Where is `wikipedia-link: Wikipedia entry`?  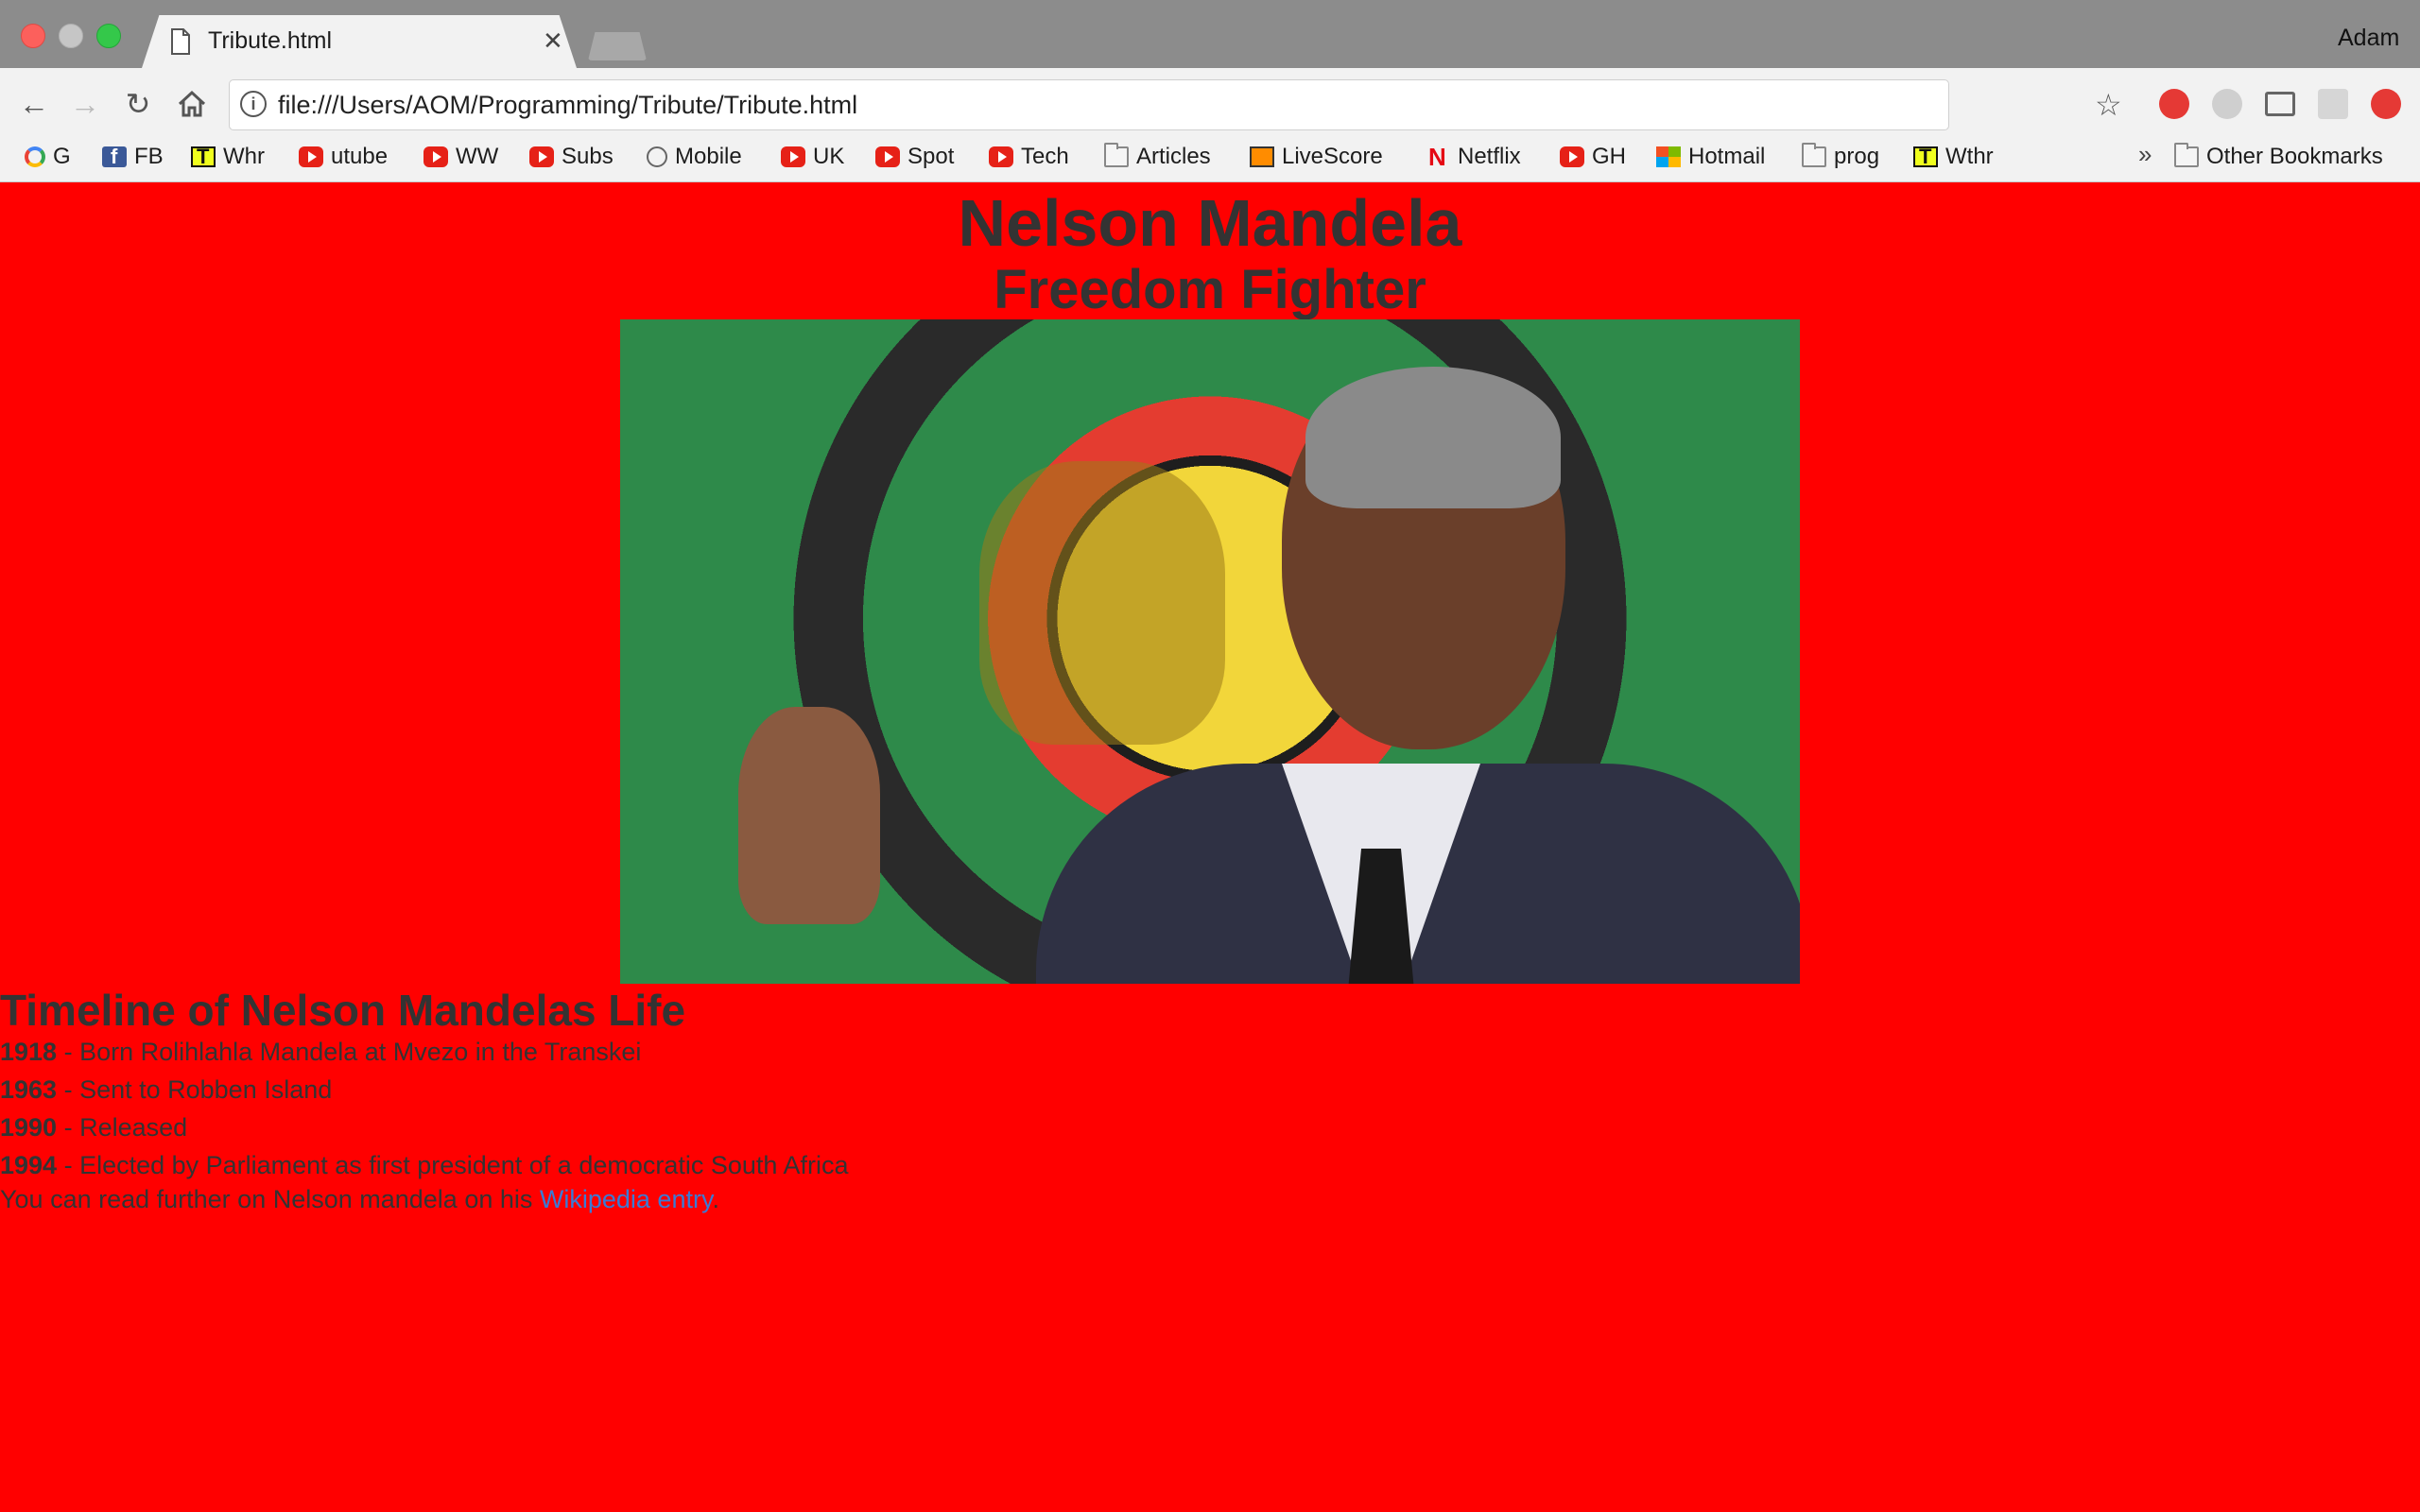 wikipedia-link: Wikipedia entry is located at coordinates (626, 1199).